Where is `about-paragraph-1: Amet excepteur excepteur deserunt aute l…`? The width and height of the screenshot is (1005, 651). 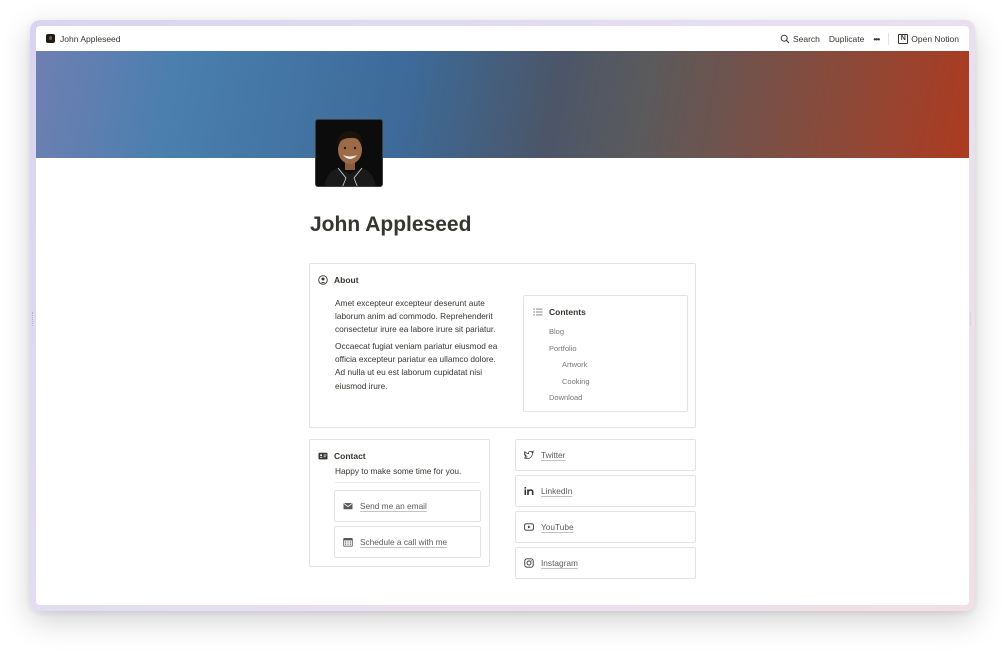 about-paragraph-1: Amet excepteur excepteur deserunt aute l… is located at coordinates (415, 316).